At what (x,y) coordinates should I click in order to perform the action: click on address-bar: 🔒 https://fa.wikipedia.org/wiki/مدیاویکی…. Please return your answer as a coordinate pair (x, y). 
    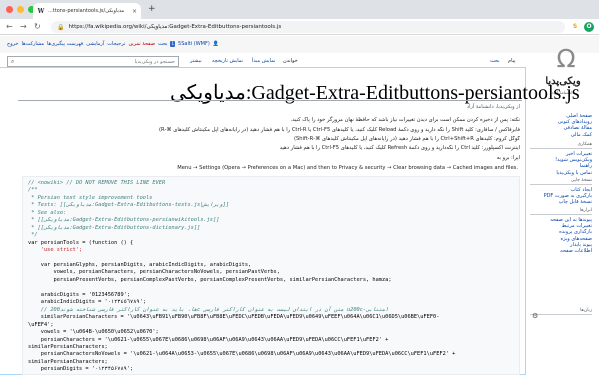
    Looking at the image, I should click on (308, 27).